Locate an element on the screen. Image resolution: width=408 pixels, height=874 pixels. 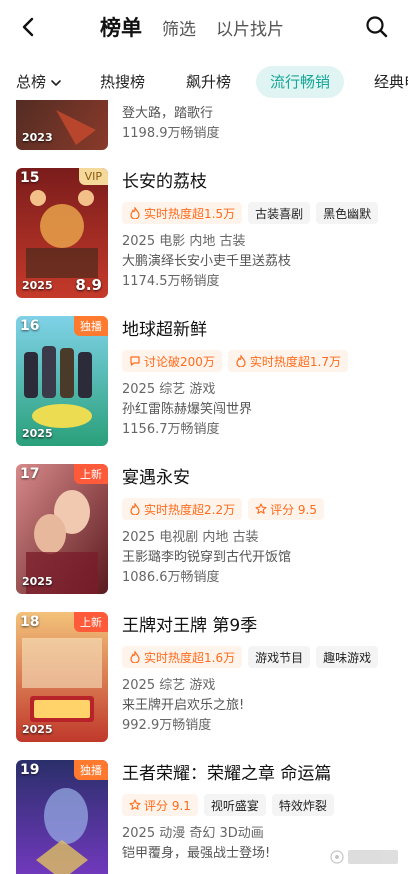
search-icon is located at coordinates (377, 27).